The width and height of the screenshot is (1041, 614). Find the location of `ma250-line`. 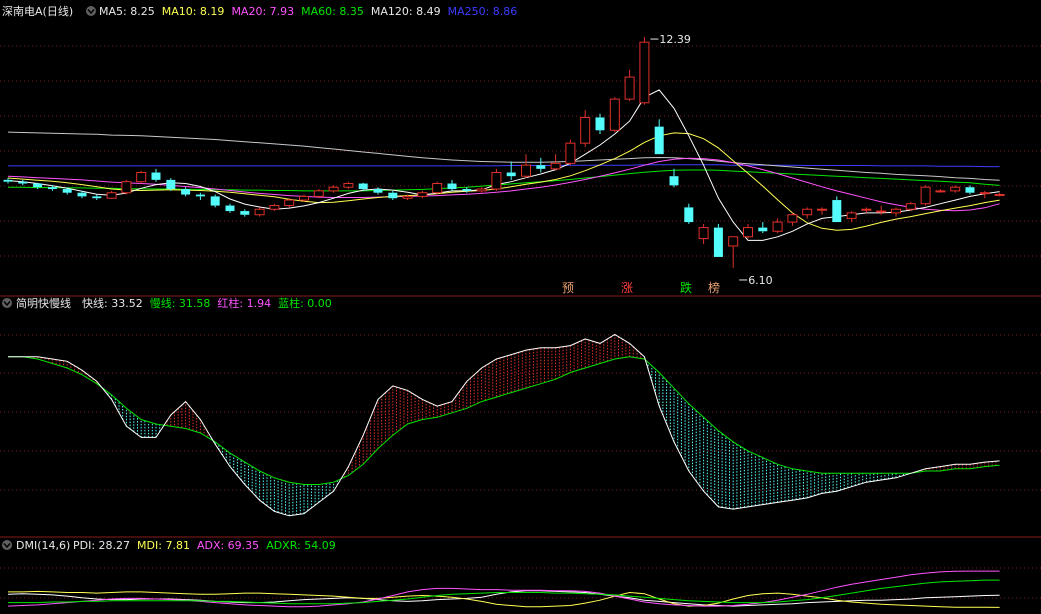

ma250-line is located at coordinates (504, 166).